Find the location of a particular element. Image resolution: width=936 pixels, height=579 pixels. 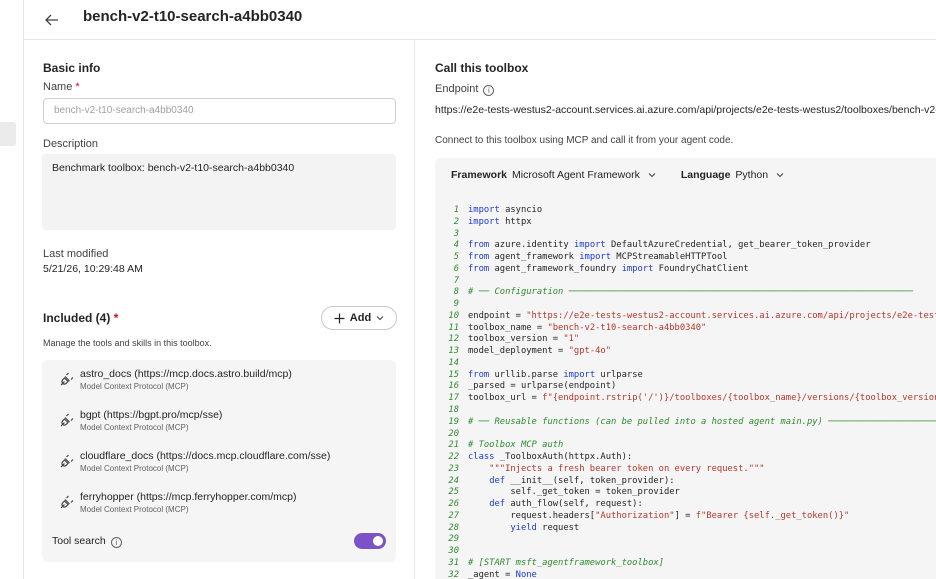

line-number: 28 is located at coordinates (453, 527).